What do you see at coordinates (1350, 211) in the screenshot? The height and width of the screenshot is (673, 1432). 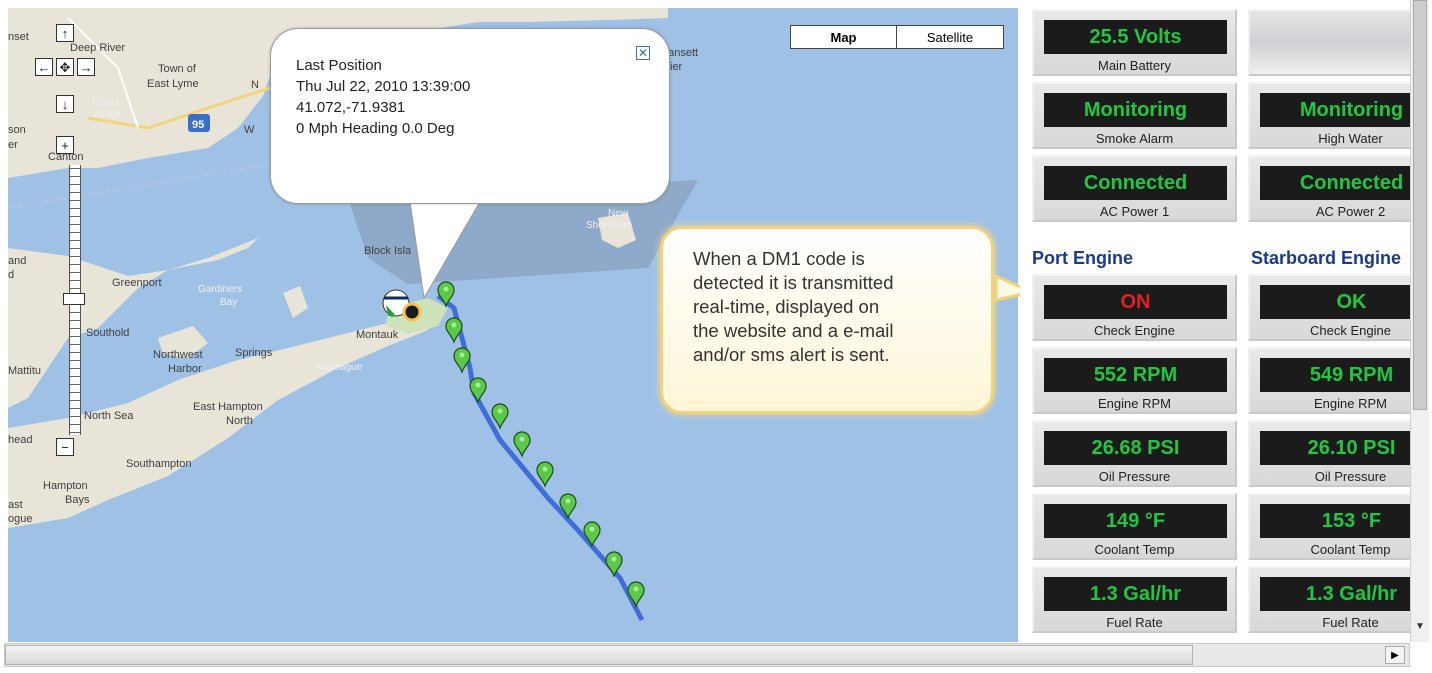 I see `gauge-label: AC Power 2` at bounding box center [1350, 211].